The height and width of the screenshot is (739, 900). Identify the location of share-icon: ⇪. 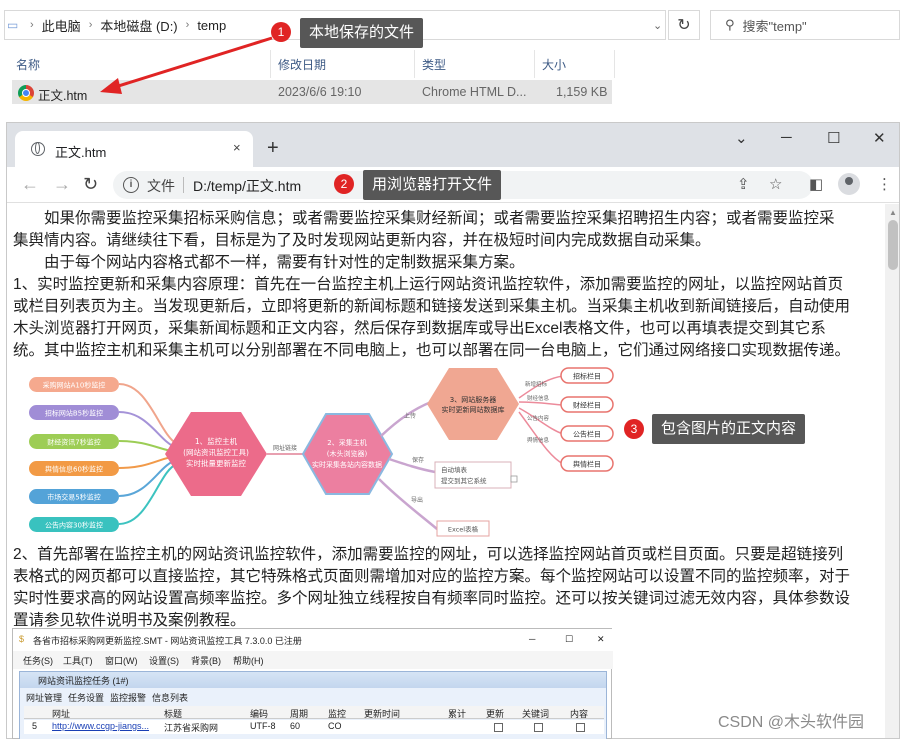
(743, 184).